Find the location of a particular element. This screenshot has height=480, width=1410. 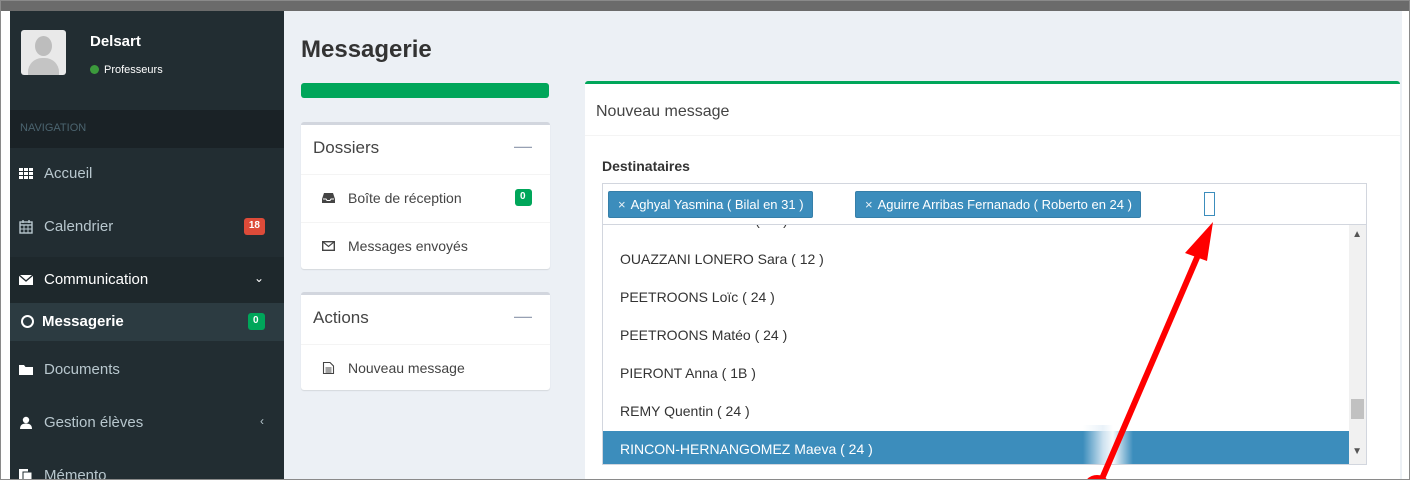

action-new-message: Nouveau message is located at coordinates (425, 368).